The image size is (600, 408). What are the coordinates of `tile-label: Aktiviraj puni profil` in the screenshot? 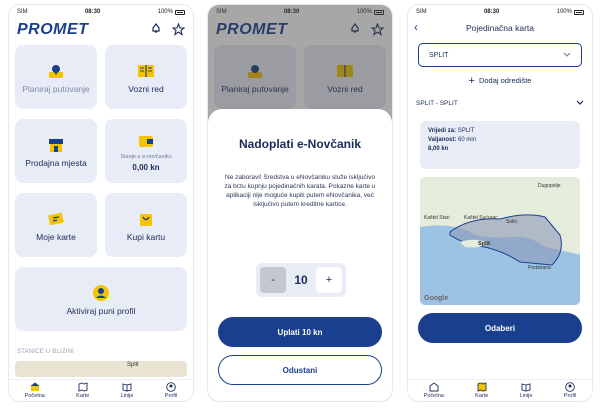 It's located at (101, 310).